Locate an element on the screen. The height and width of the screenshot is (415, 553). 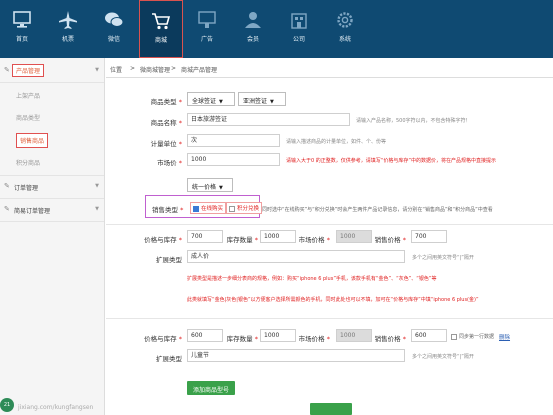
sale-price-label: 销售价格 * is located at coordinates (390, 240).